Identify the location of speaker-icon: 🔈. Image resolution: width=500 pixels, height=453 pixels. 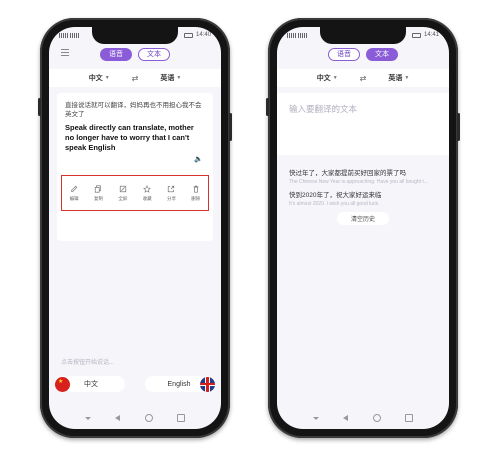
(198, 159).